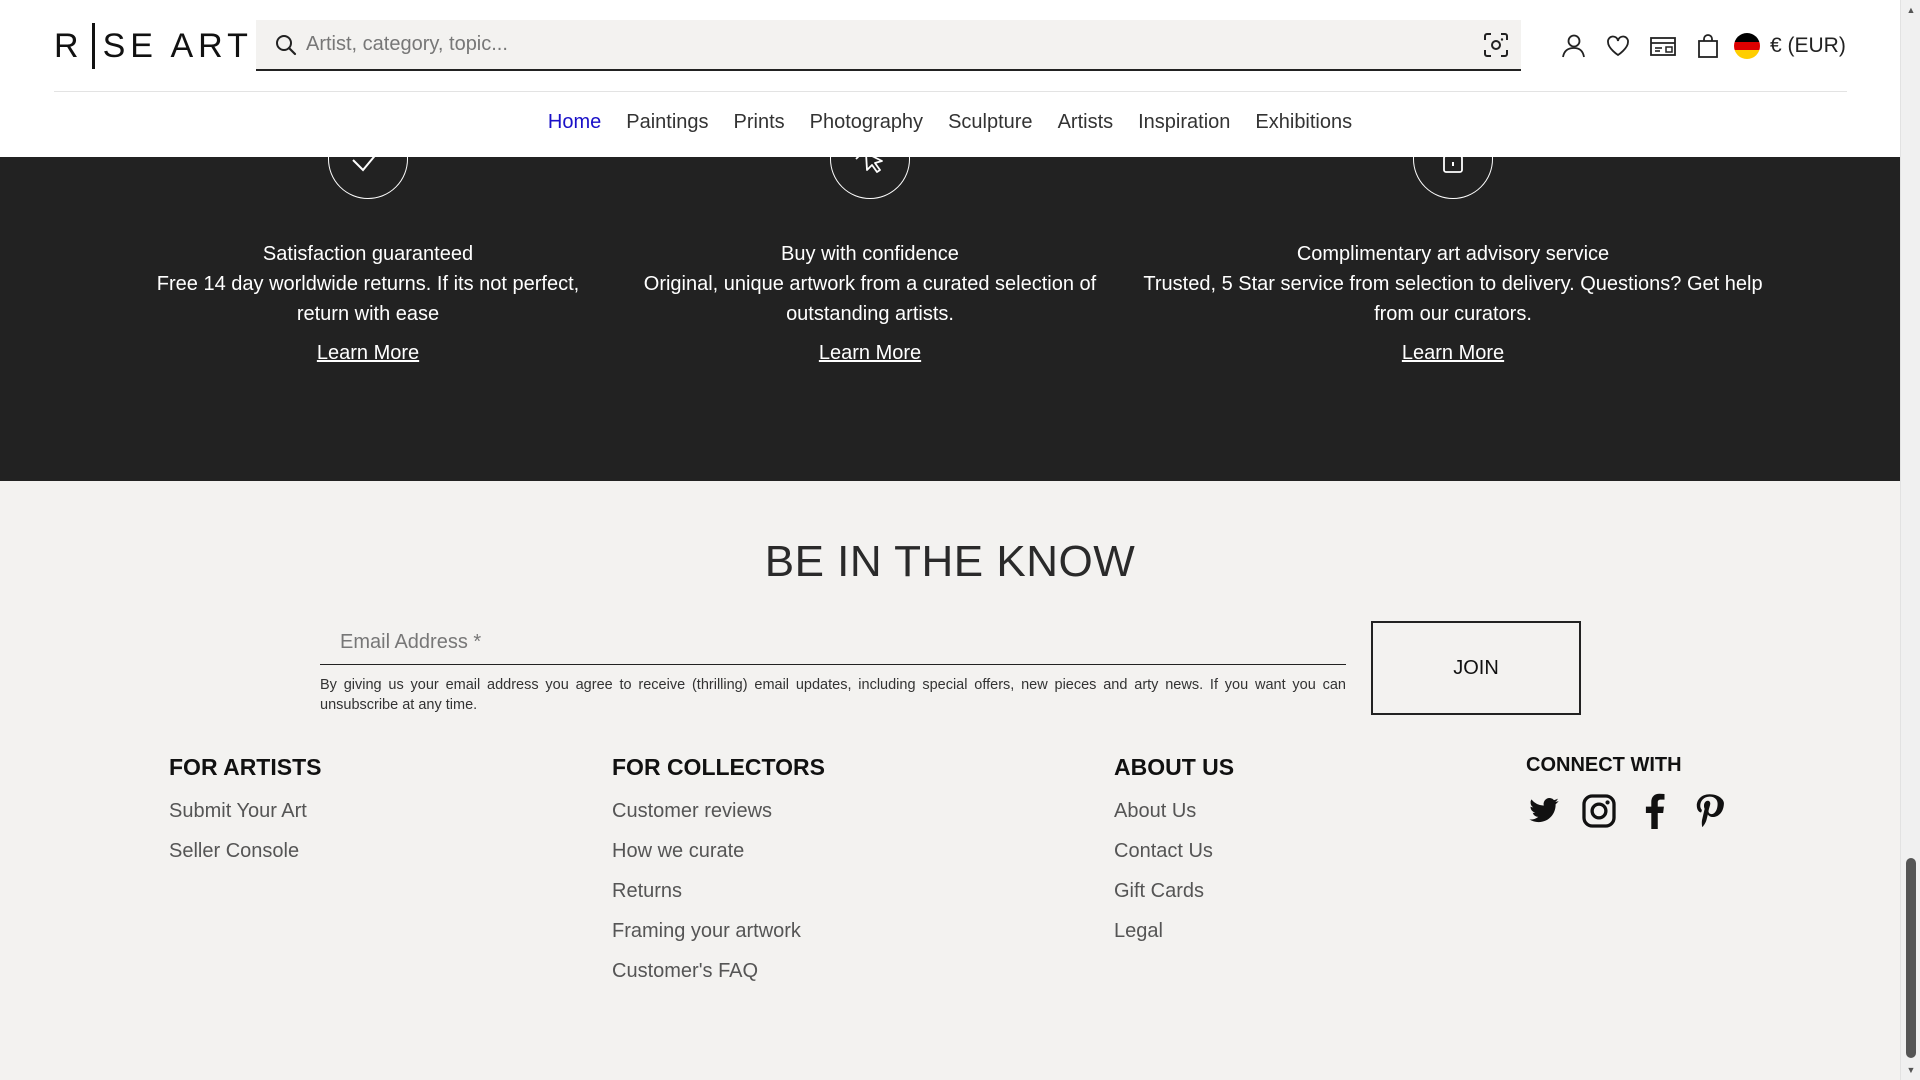  Describe the element at coordinates (368, 254) in the screenshot. I see `feature-title: Satisfaction guaranteed` at that location.